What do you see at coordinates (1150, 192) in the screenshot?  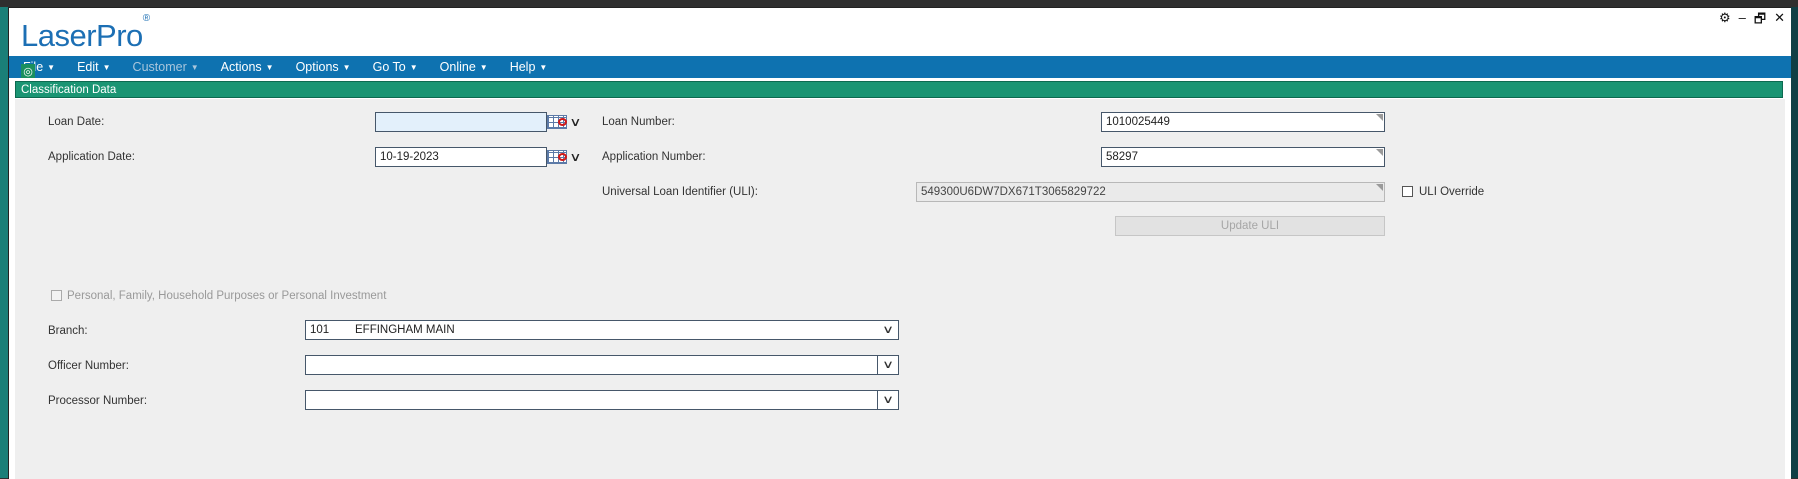 I see `uli-input: 549300U6DW7DX671T3065829722` at bounding box center [1150, 192].